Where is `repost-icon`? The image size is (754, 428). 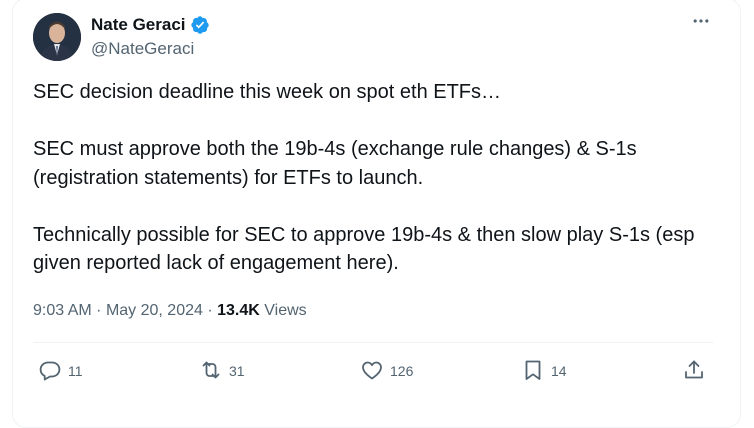
repost-icon is located at coordinates (211, 371).